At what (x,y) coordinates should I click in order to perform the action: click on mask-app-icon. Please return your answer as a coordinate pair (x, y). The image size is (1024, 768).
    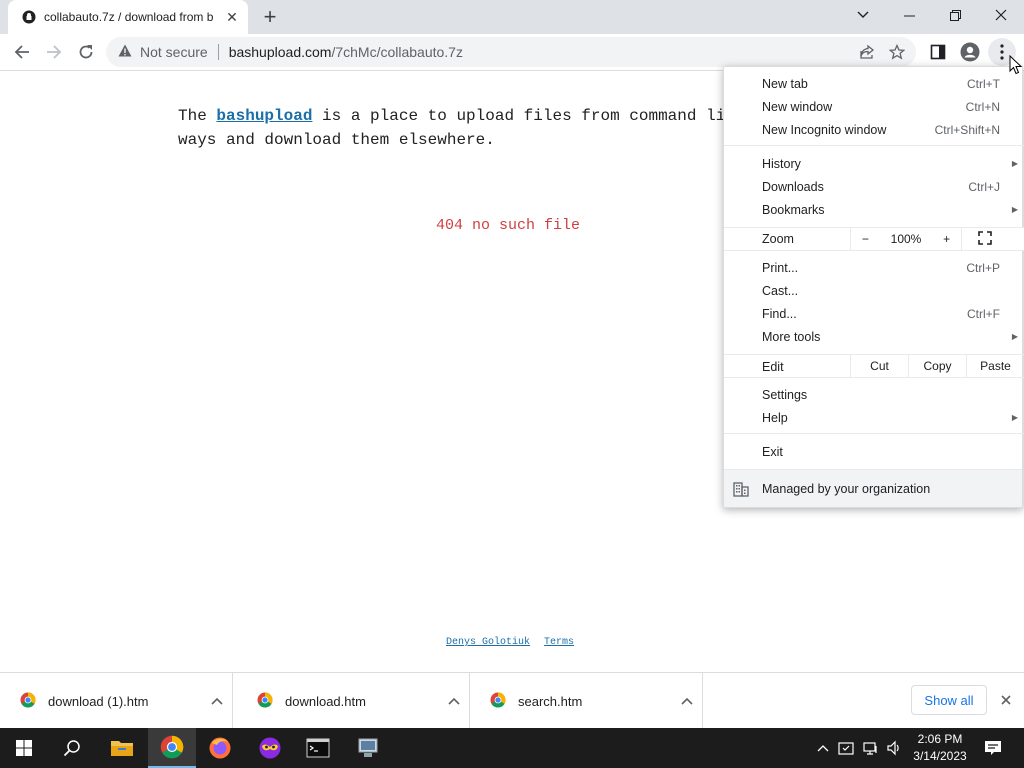
    Looking at the image, I should click on (270, 748).